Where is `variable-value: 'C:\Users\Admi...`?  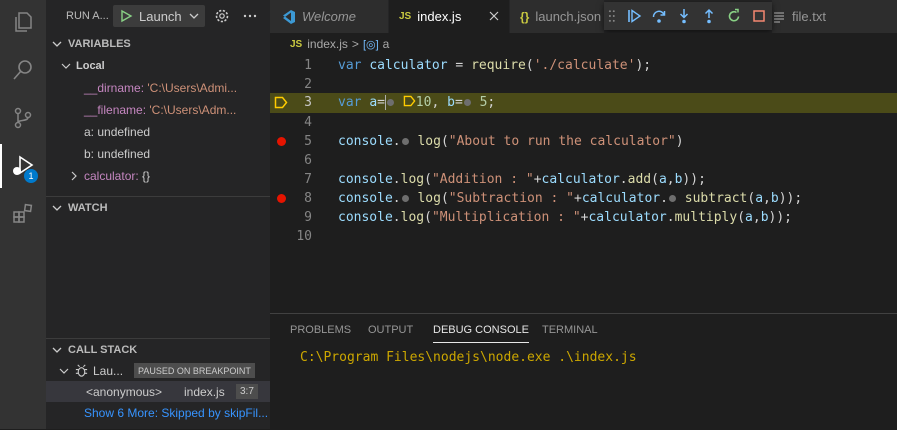
variable-value: 'C:\Users\Admi... is located at coordinates (192, 88).